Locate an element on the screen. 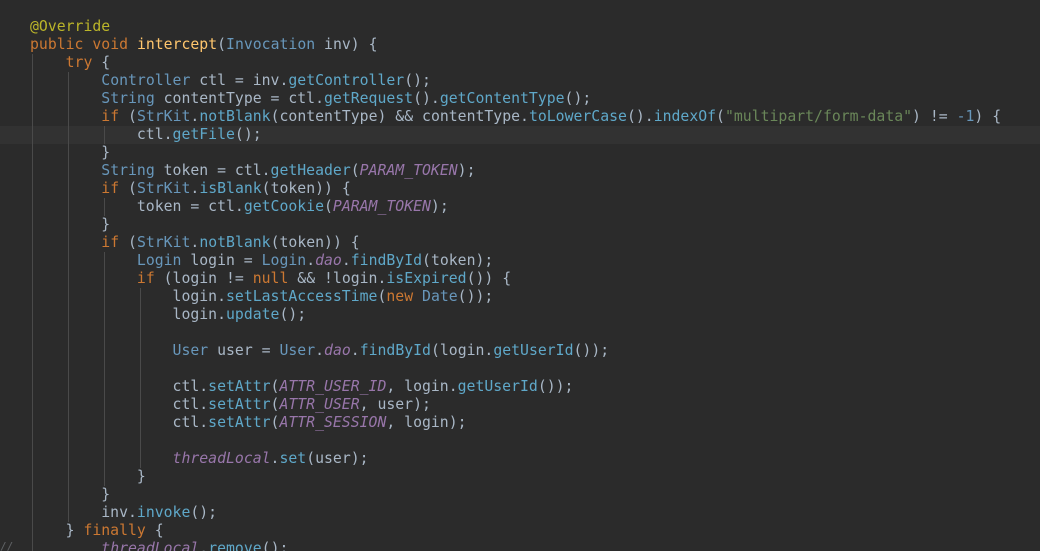 This screenshot has width=1040, height=551. code-line-text: public void intercept(Invocation inv) { is located at coordinates (204, 44).